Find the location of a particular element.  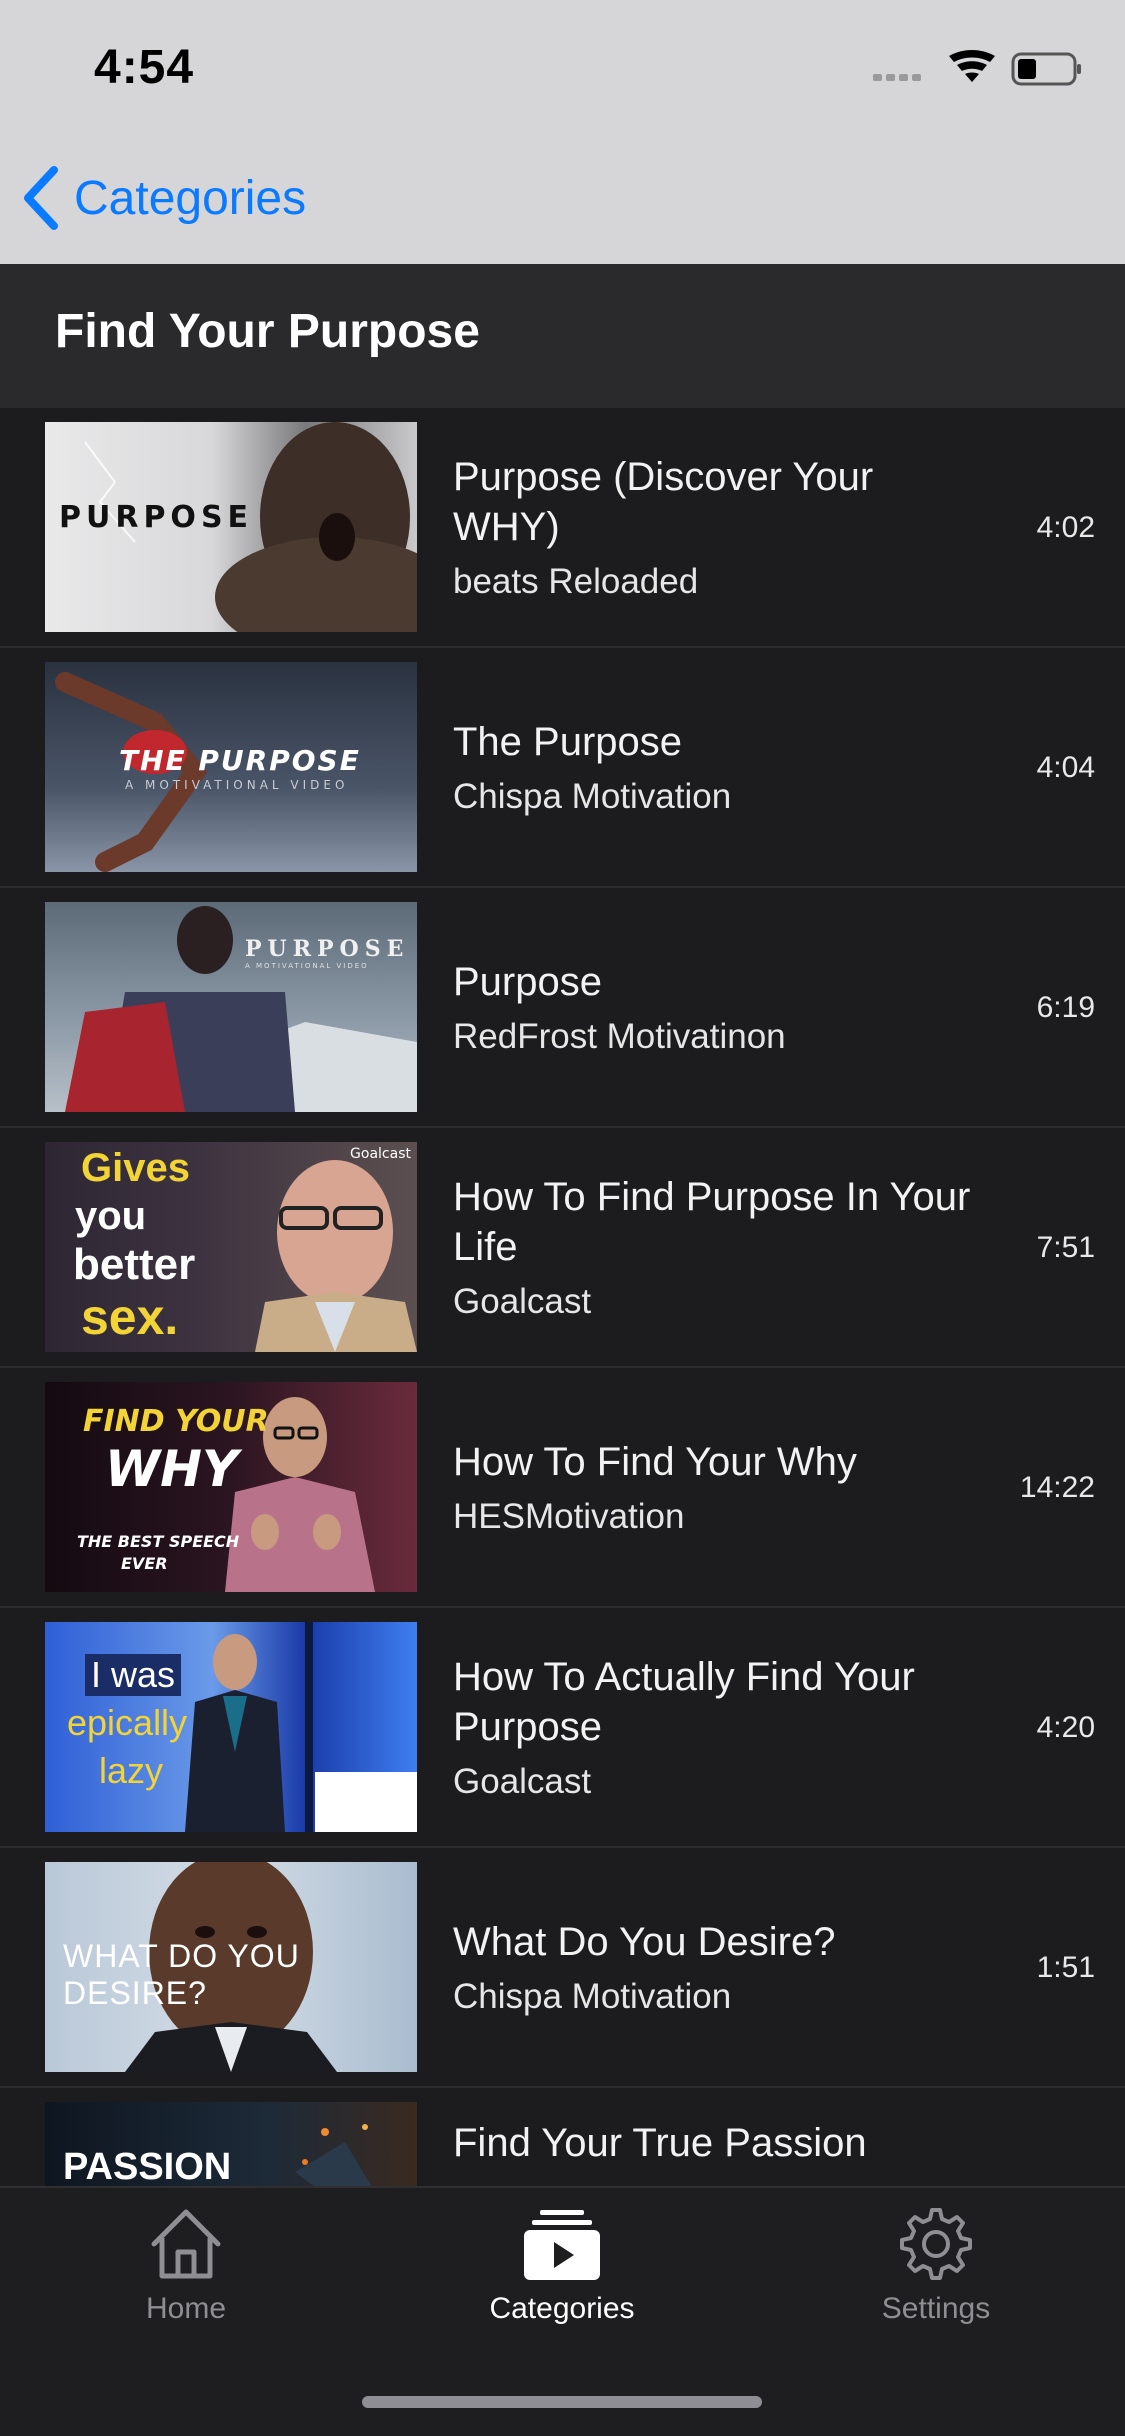

video-thumbnail: WHAT DO YOU DESIRE? is located at coordinates (231, 1967).